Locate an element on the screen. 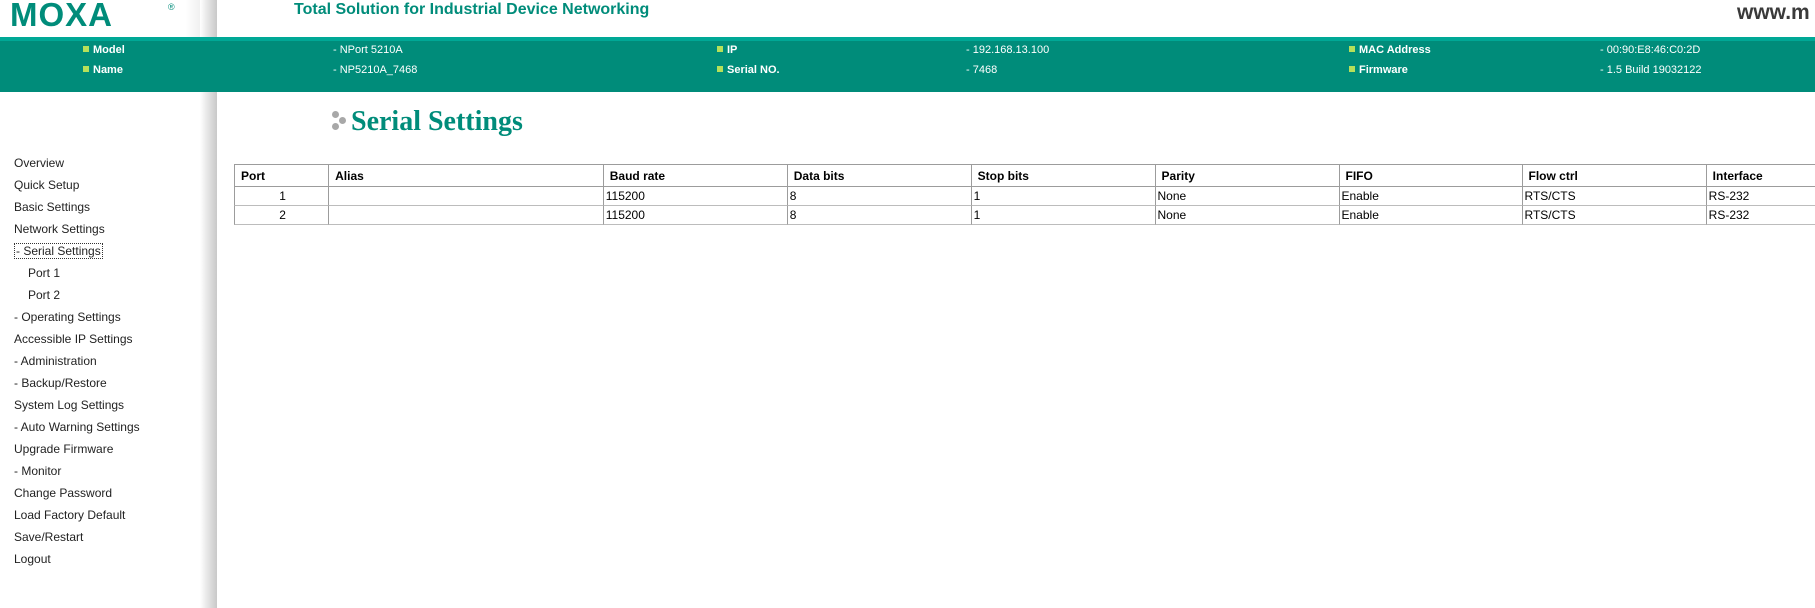  nav-accessible-ip: Accessible IP Settings is located at coordinates (100, 341).